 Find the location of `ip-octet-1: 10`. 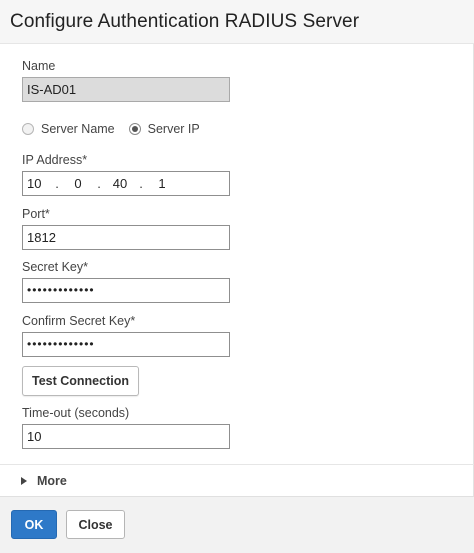

ip-octet-1: 10 is located at coordinates (39, 183).